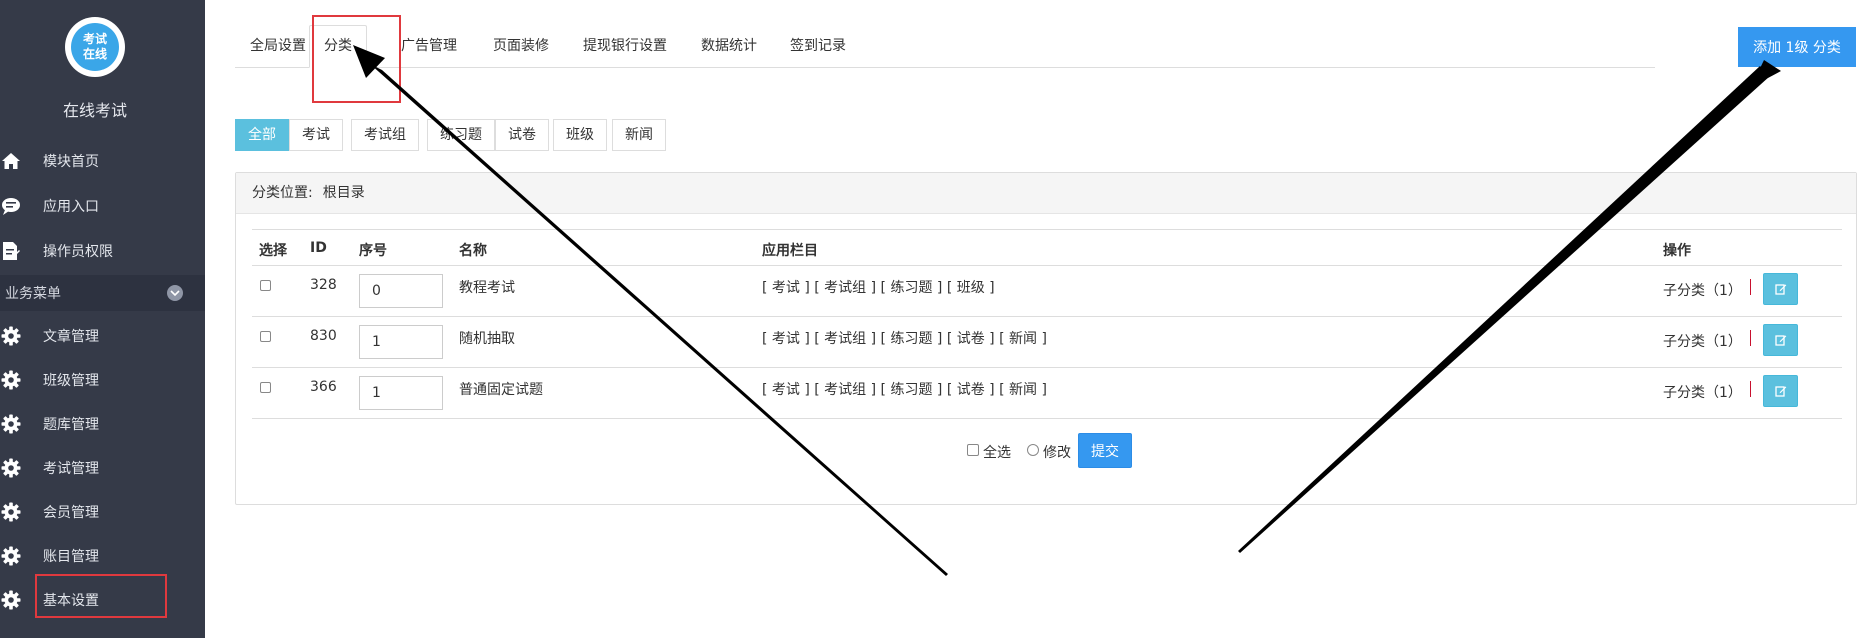  What do you see at coordinates (729, 46) in the screenshot?
I see `tab-data-statistics: 数据统计` at bounding box center [729, 46].